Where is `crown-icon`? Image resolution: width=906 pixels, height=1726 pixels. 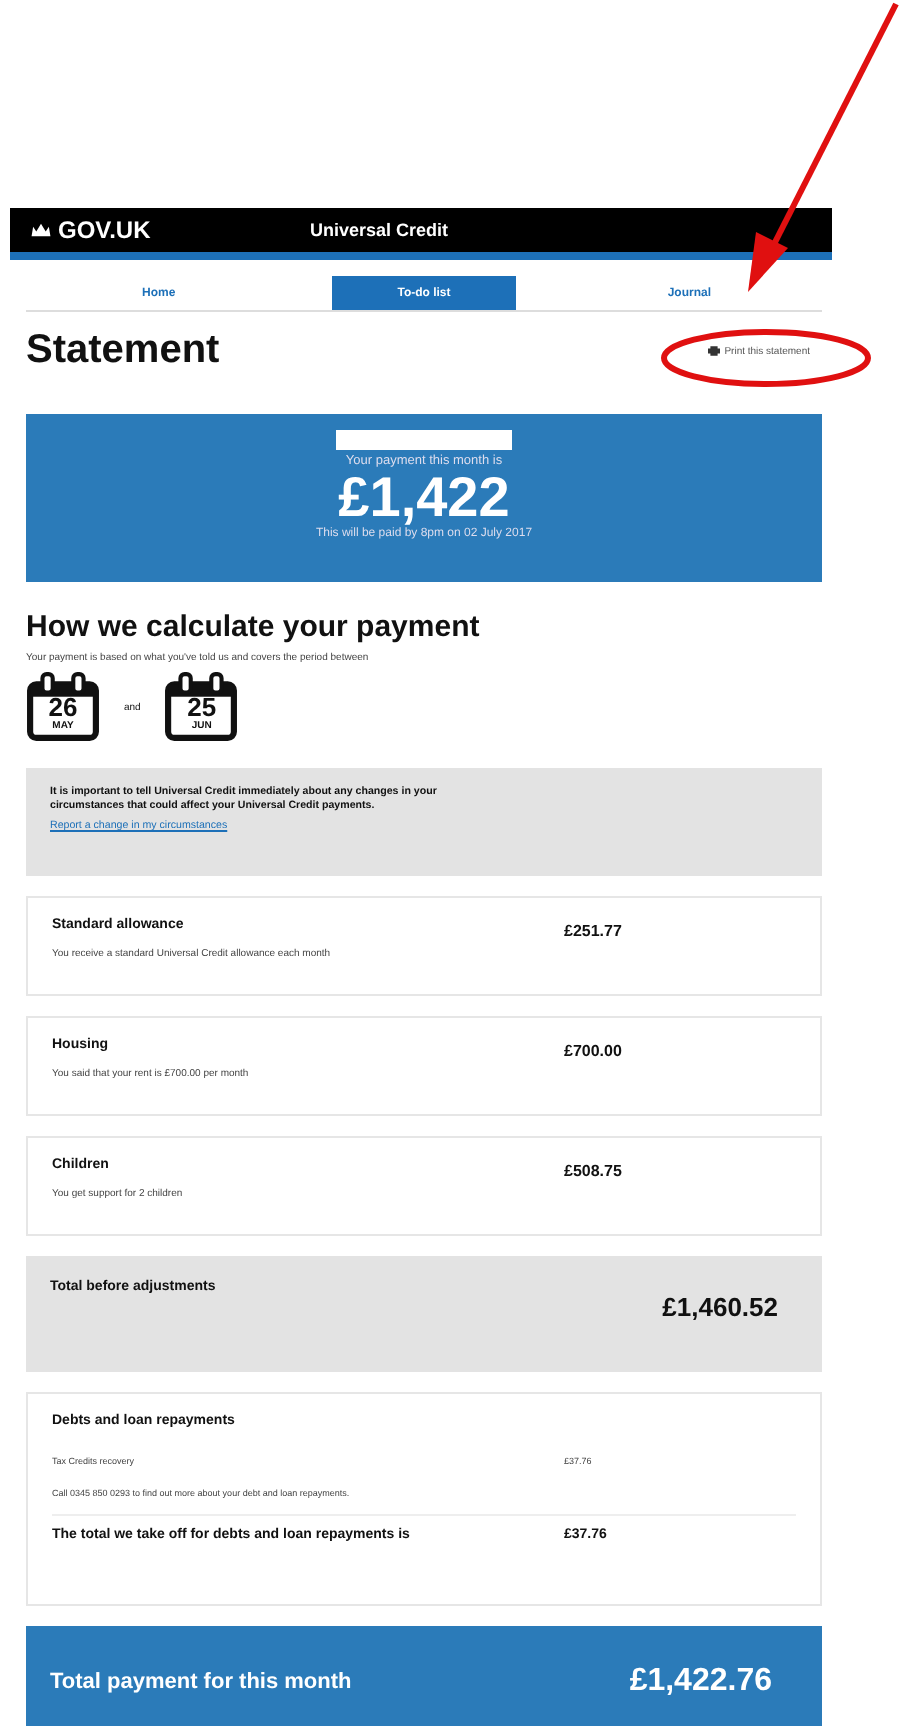 crown-icon is located at coordinates (41, 230).